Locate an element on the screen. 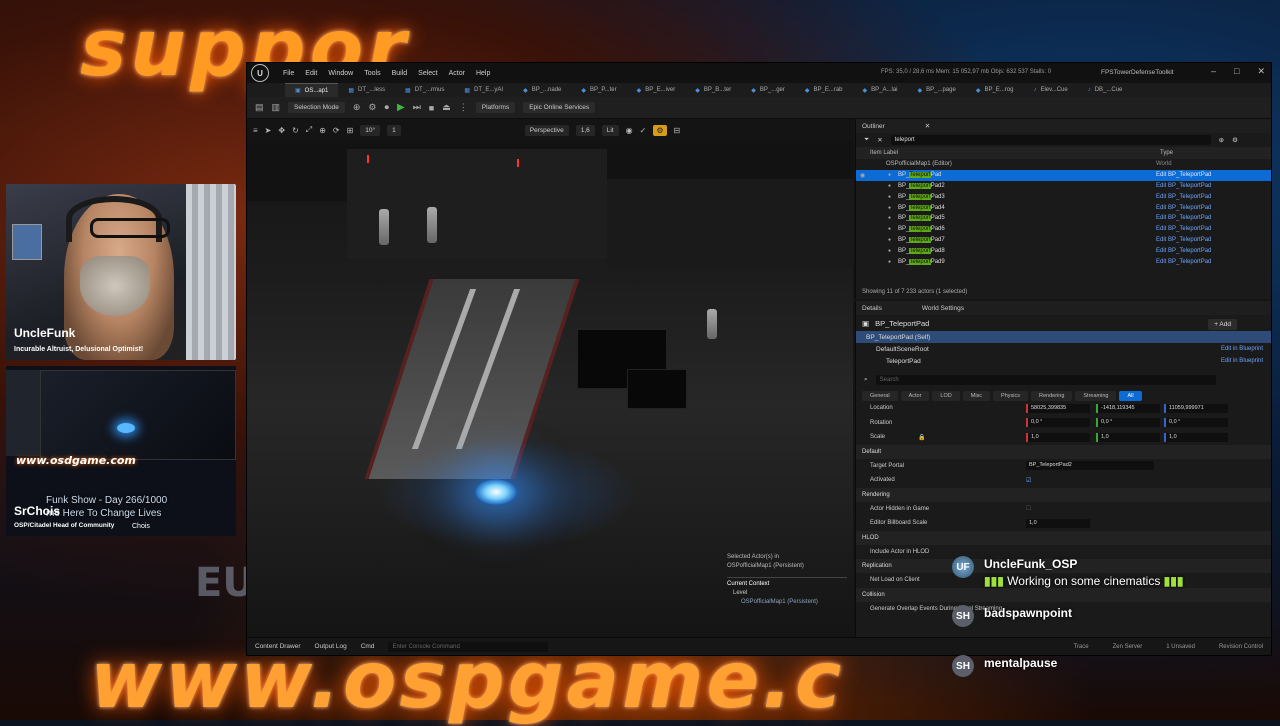  revision-control-button: Revision Control is located at coordinates (1241, 647).